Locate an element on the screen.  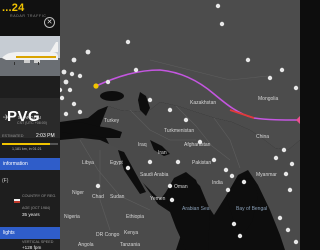
country-label-angola: Angola is located at coordinates (86, 245).